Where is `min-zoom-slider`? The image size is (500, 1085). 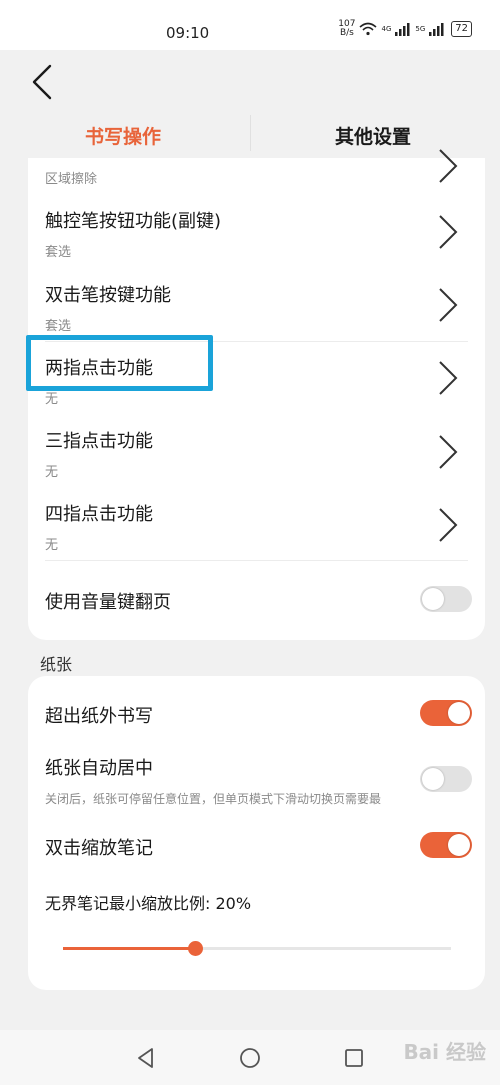 min-zoom-slider is located at coordinates (256, 921).